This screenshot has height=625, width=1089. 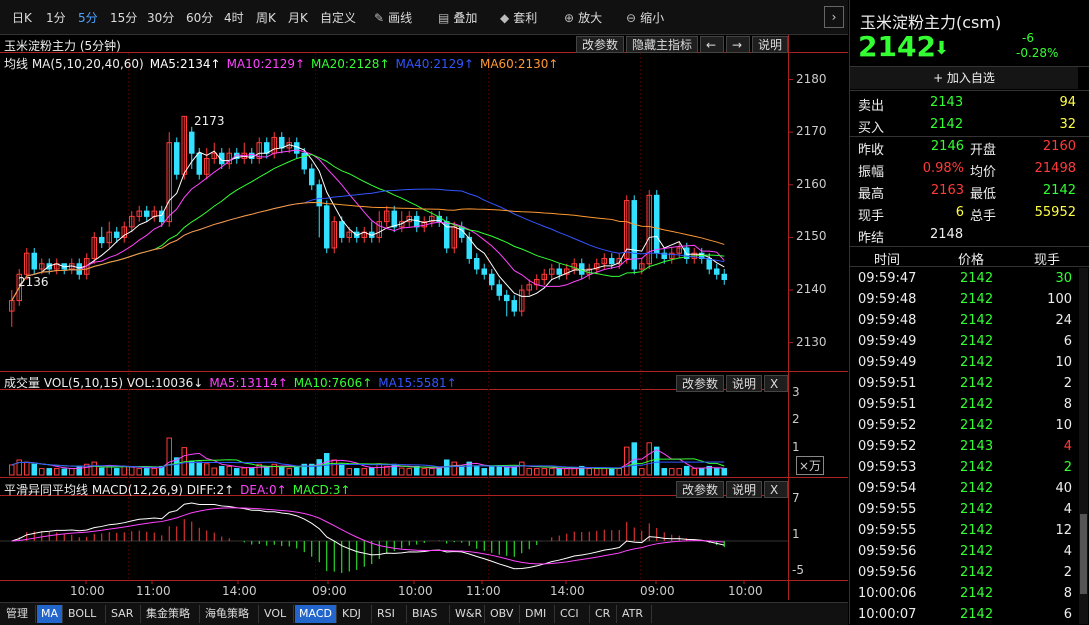 I want to click on chart-button-3: →, so click(x=738, y=44).